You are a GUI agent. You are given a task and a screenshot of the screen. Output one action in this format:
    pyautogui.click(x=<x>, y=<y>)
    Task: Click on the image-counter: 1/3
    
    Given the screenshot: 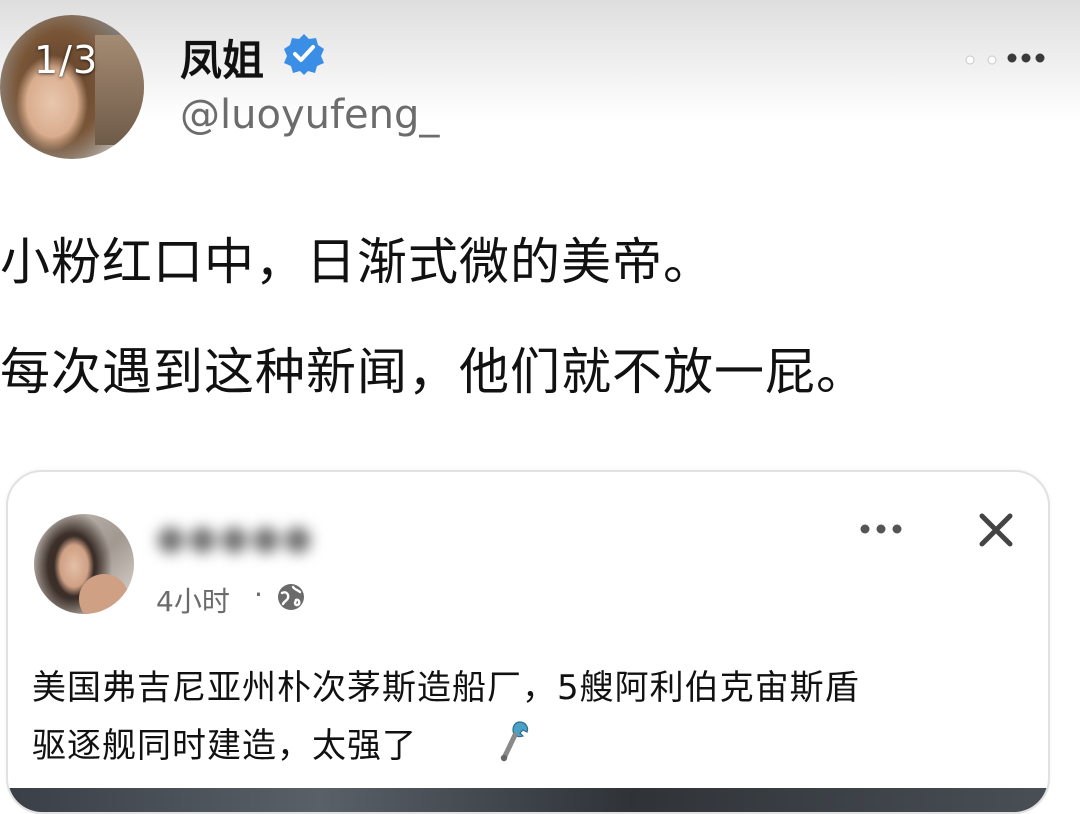 What is the action you would take?
    pyautogui.click(x=66, y=60)
    